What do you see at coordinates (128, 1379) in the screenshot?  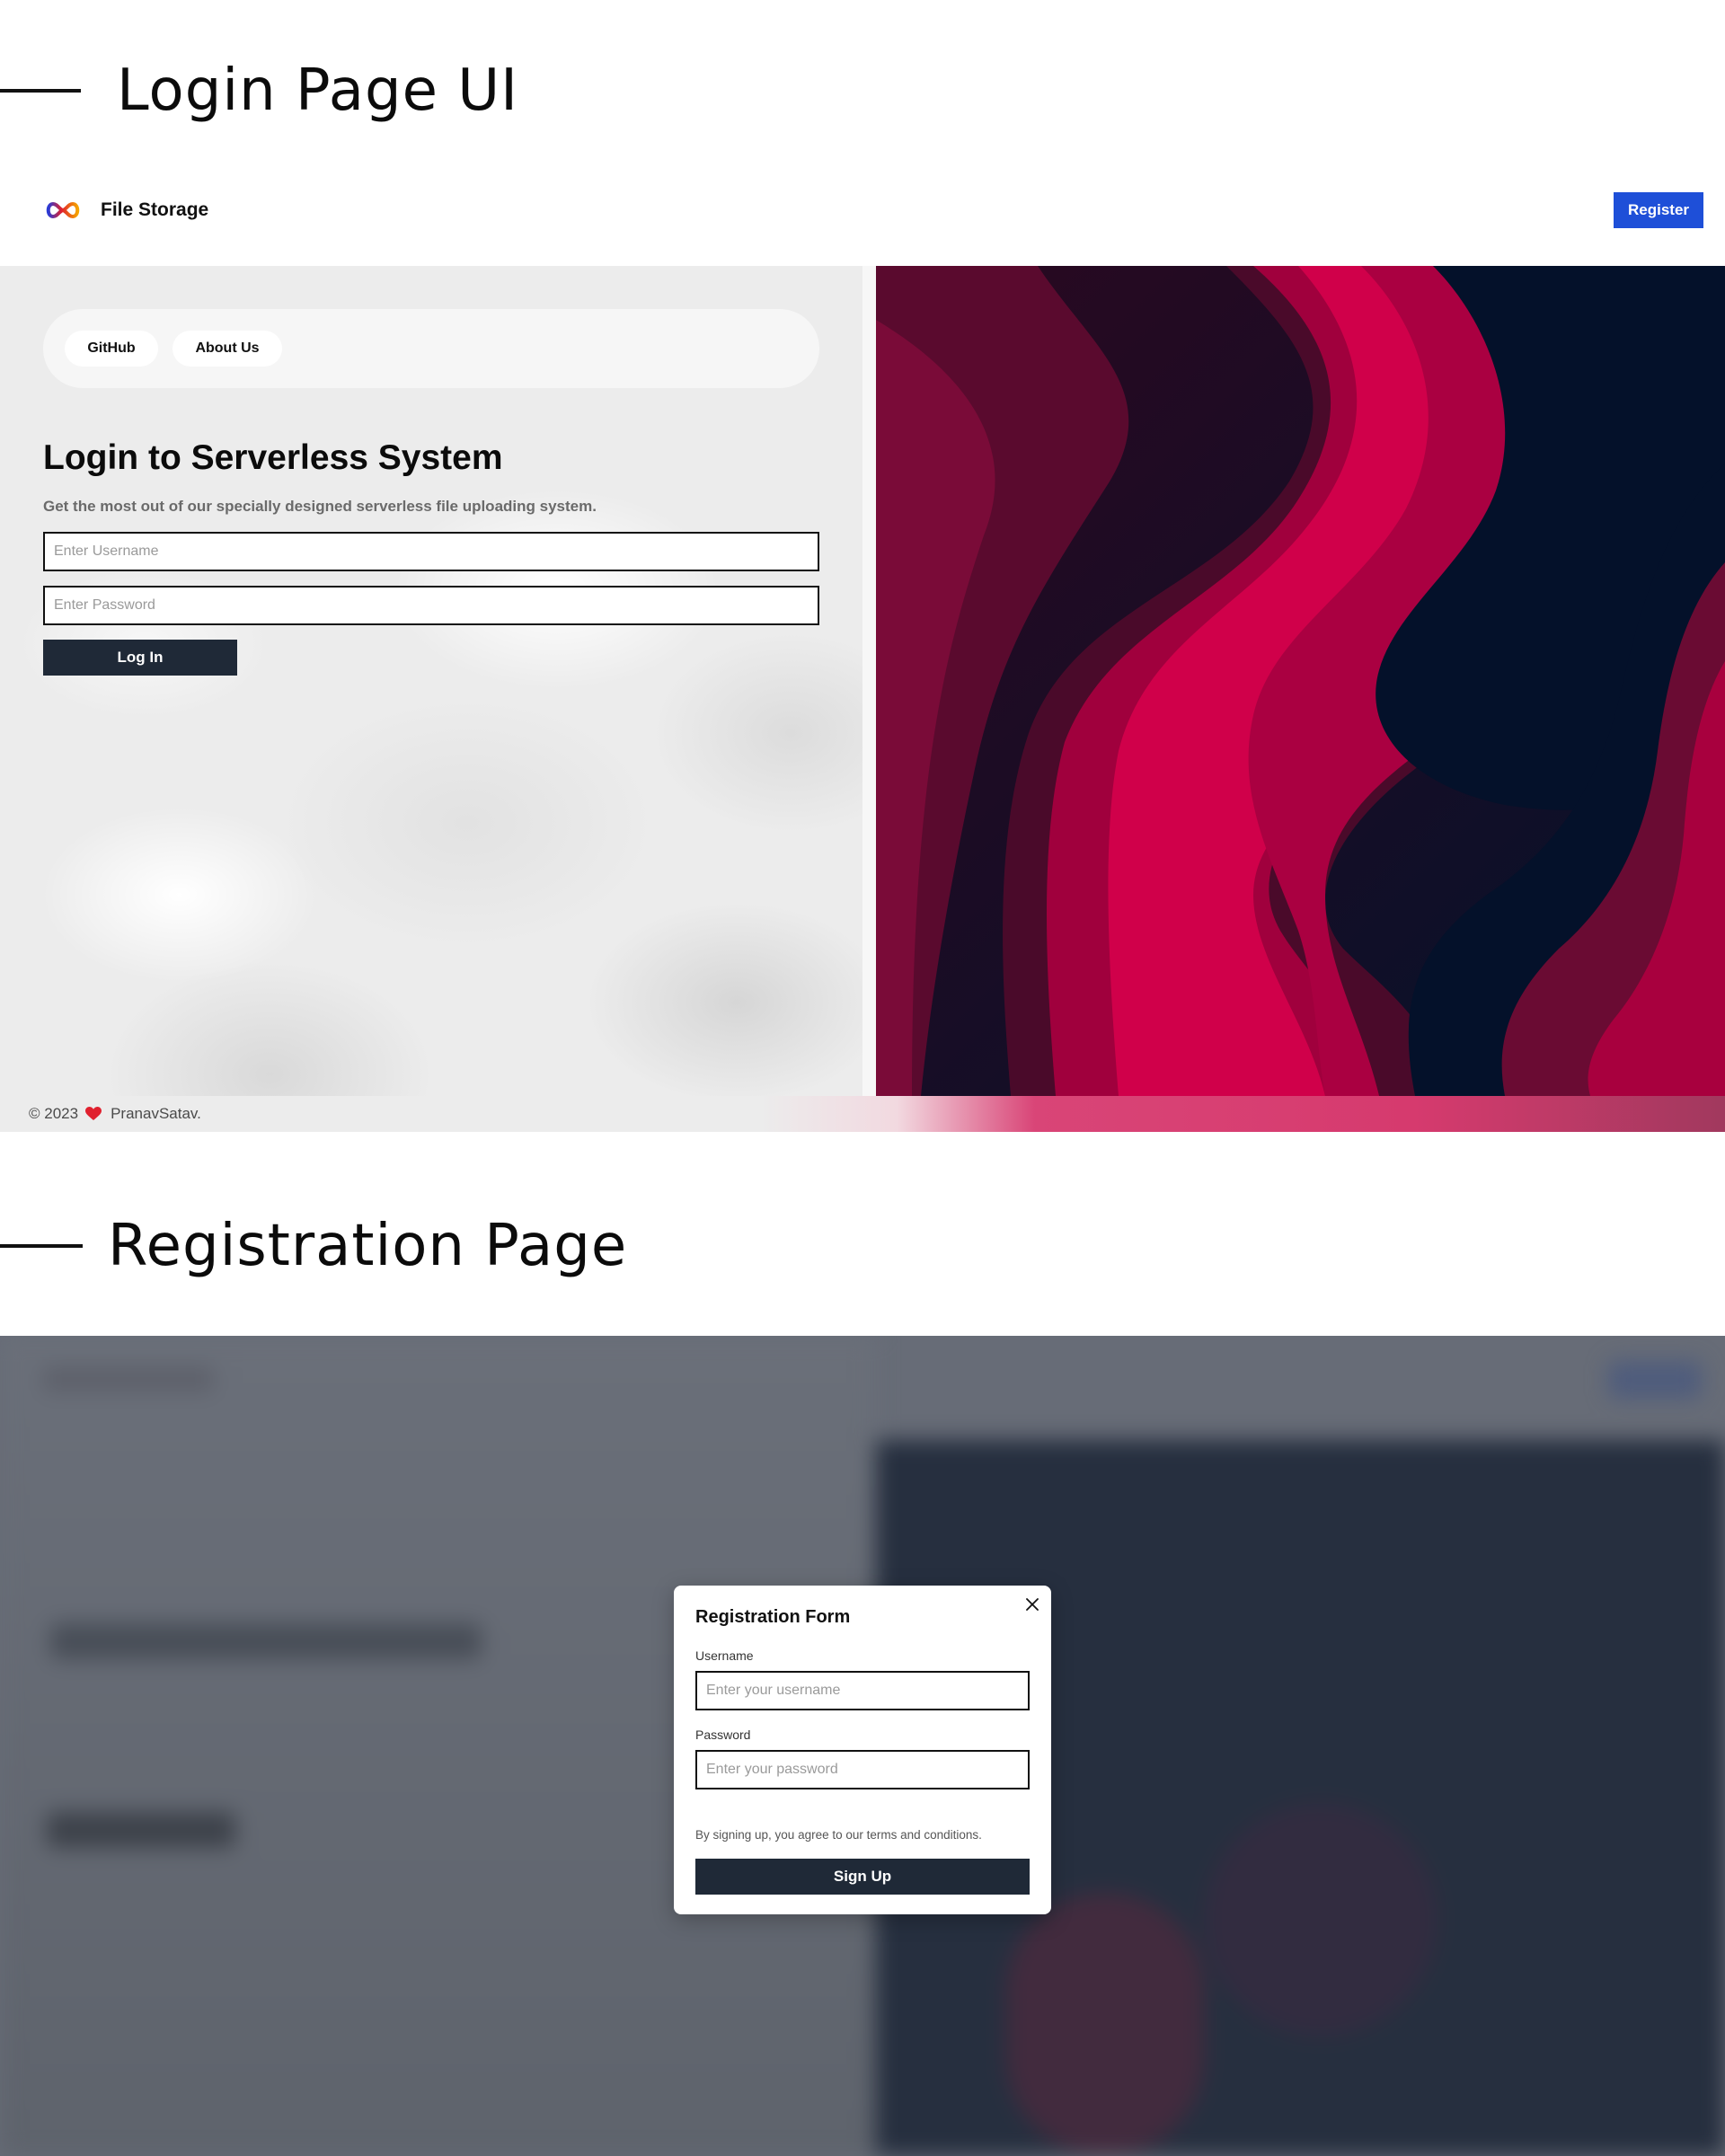 I see `backdrop-logo` at bounding box center [128, 1379].